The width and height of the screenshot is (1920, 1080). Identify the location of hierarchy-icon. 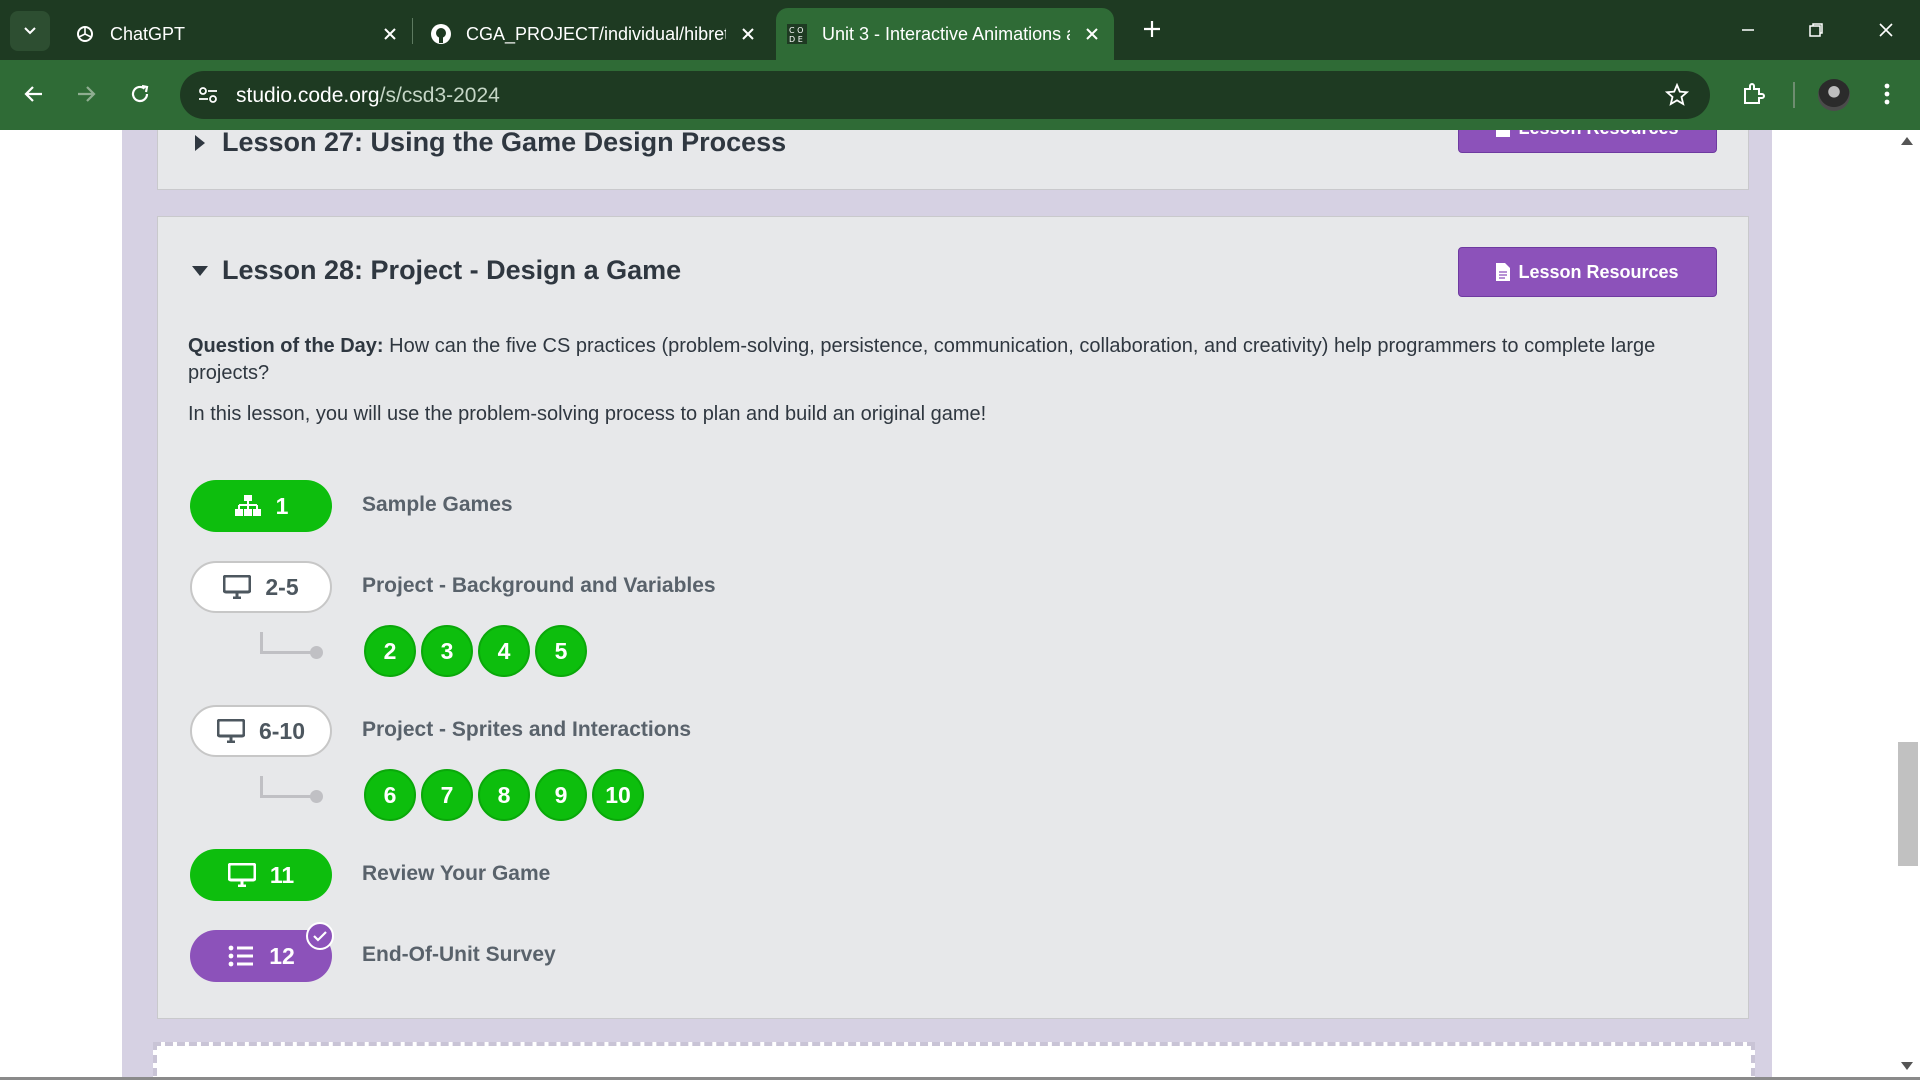
(248, 506).